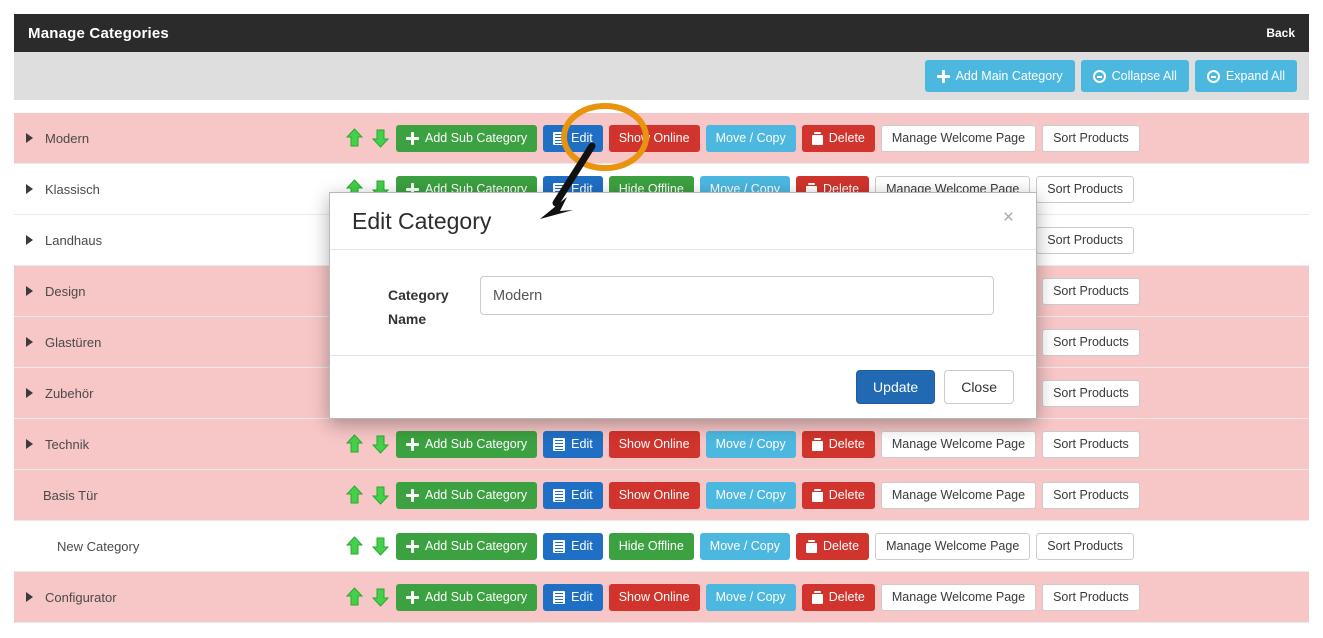 The height and width of the screenshot is (638, 1323). What do you see at coordinates (737, 295) in the screenshot?
I see `category-name-input` at bounding box center [737, 295].